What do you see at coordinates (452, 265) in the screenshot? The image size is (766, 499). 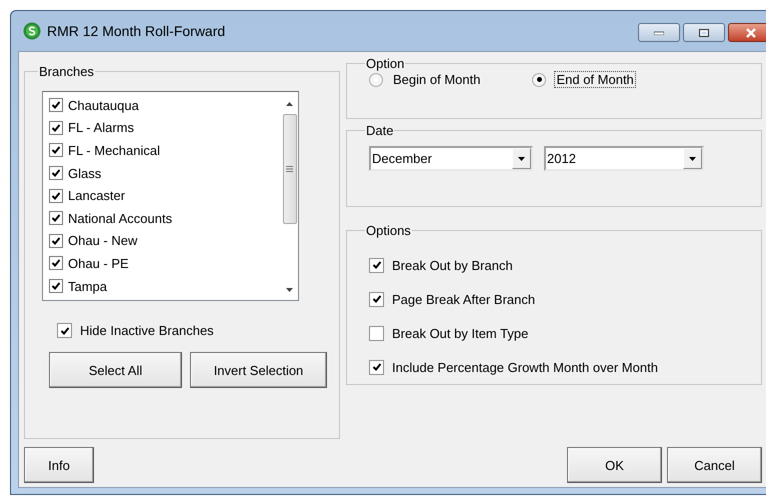 I see `checkbox-label: Break Out by Branch` at bounding box center [452, 265].